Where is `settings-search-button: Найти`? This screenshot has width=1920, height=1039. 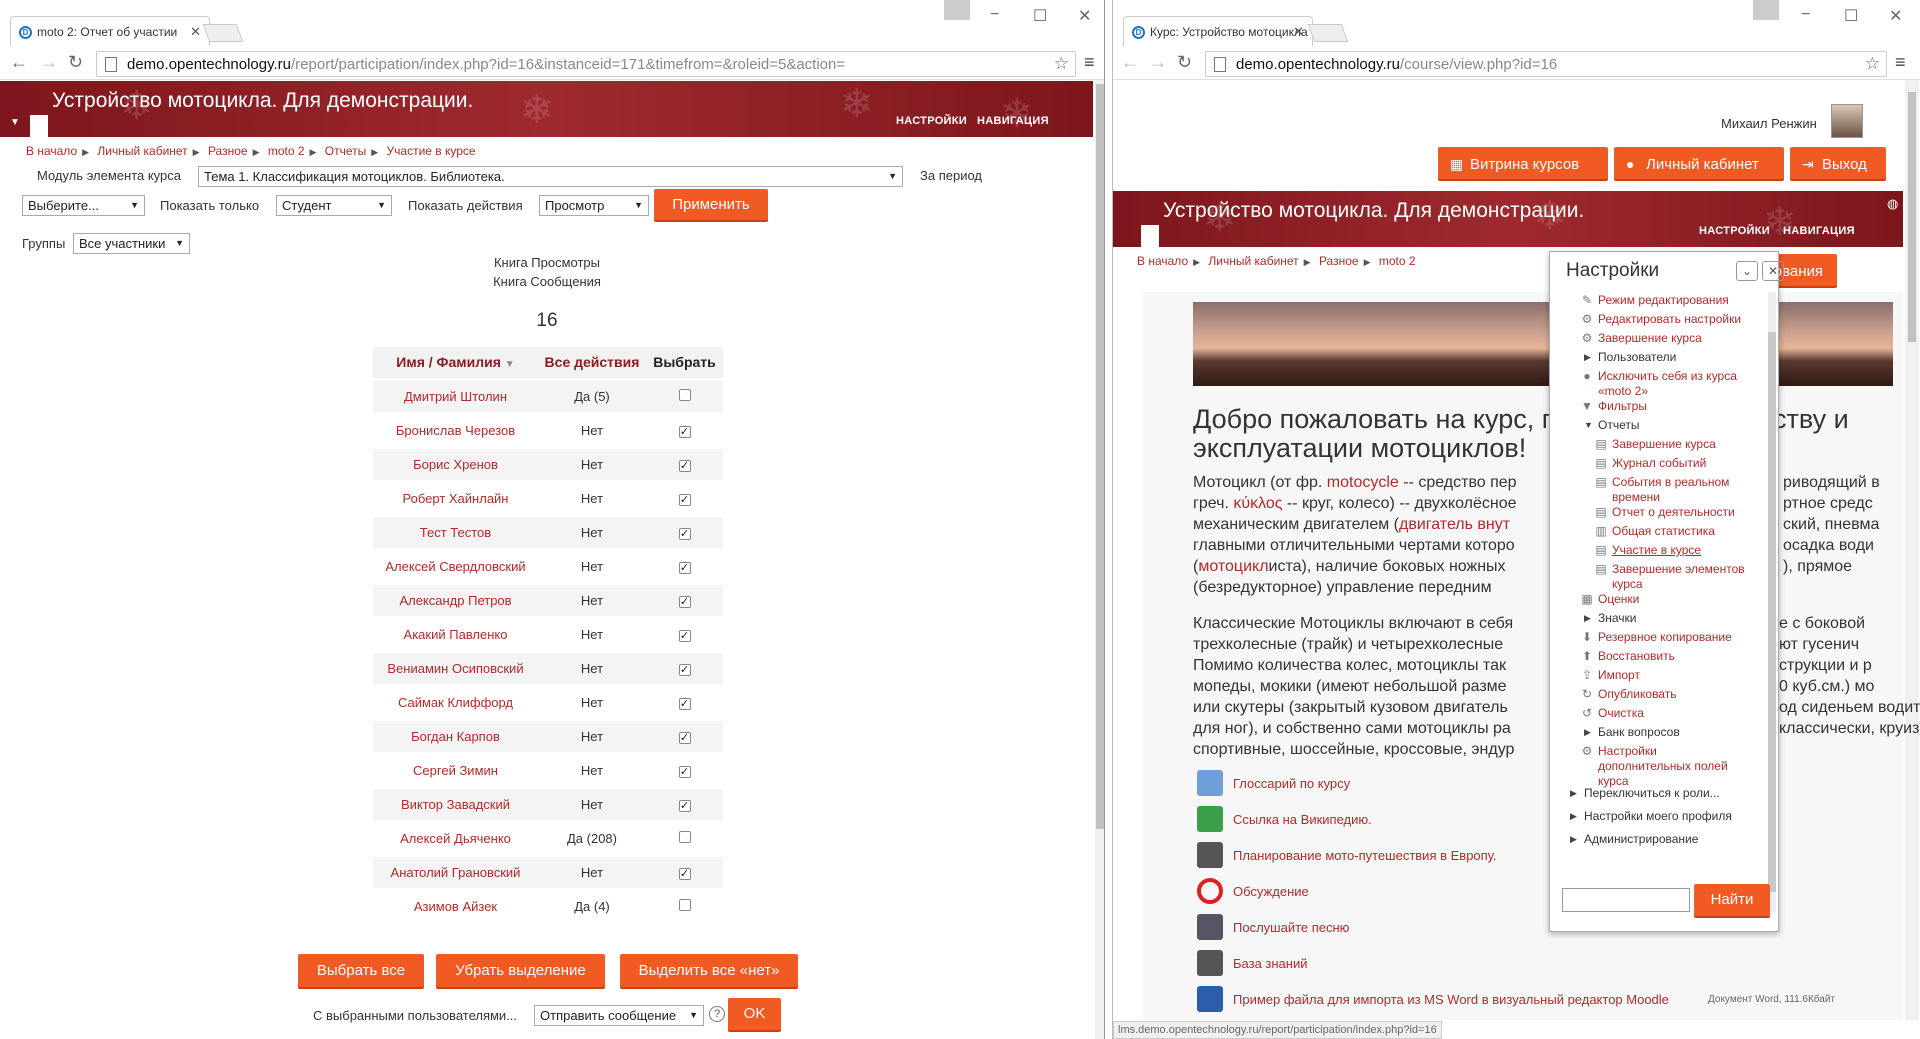 settings-search-button: Найти is located at coordinates (1732, 900).